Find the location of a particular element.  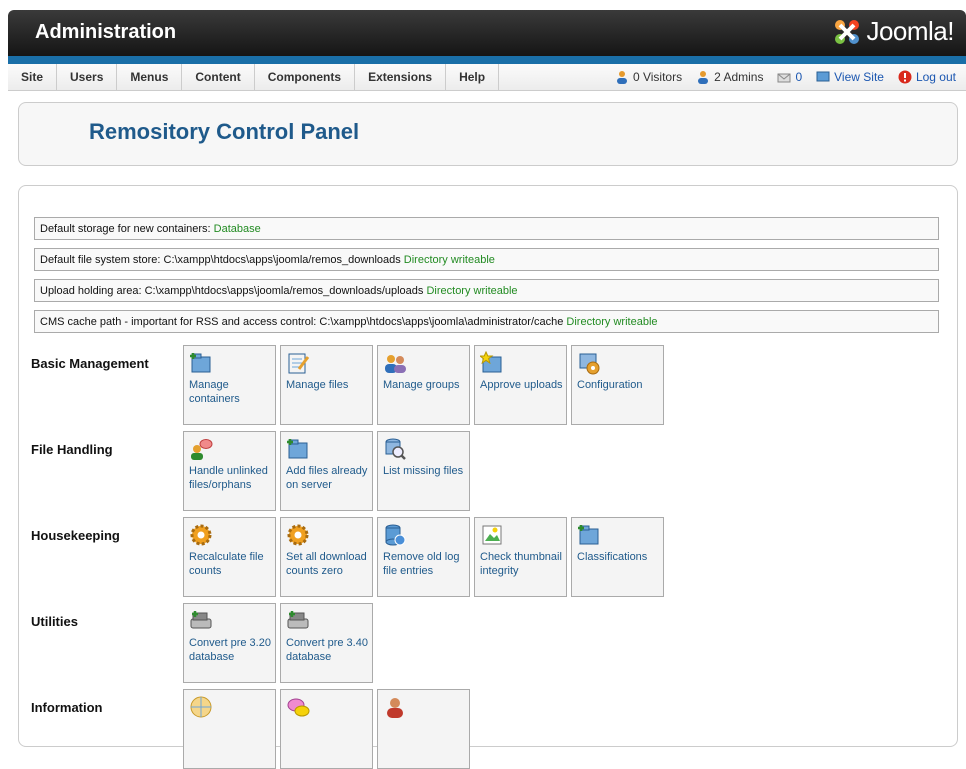

menu-components: Components is located at coordinates (305, 77).